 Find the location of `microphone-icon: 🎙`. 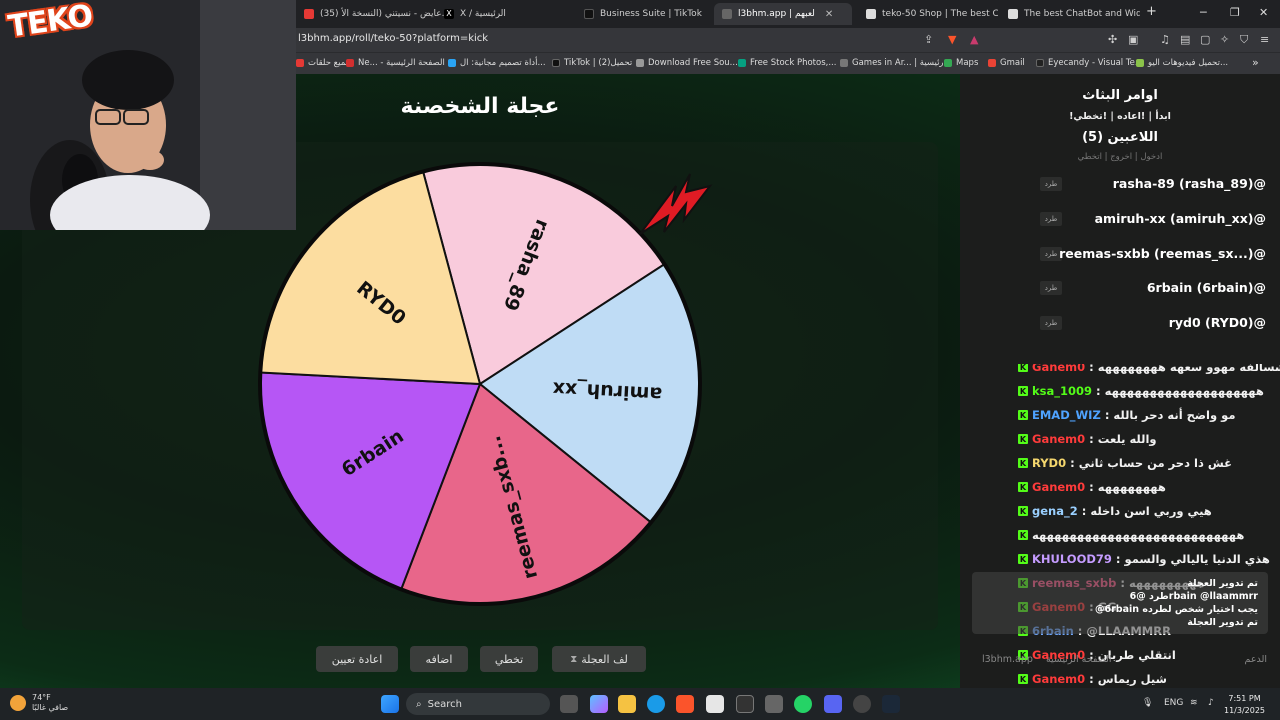

microphone-icon: 🎙 is located at coordinates (1147, 703).